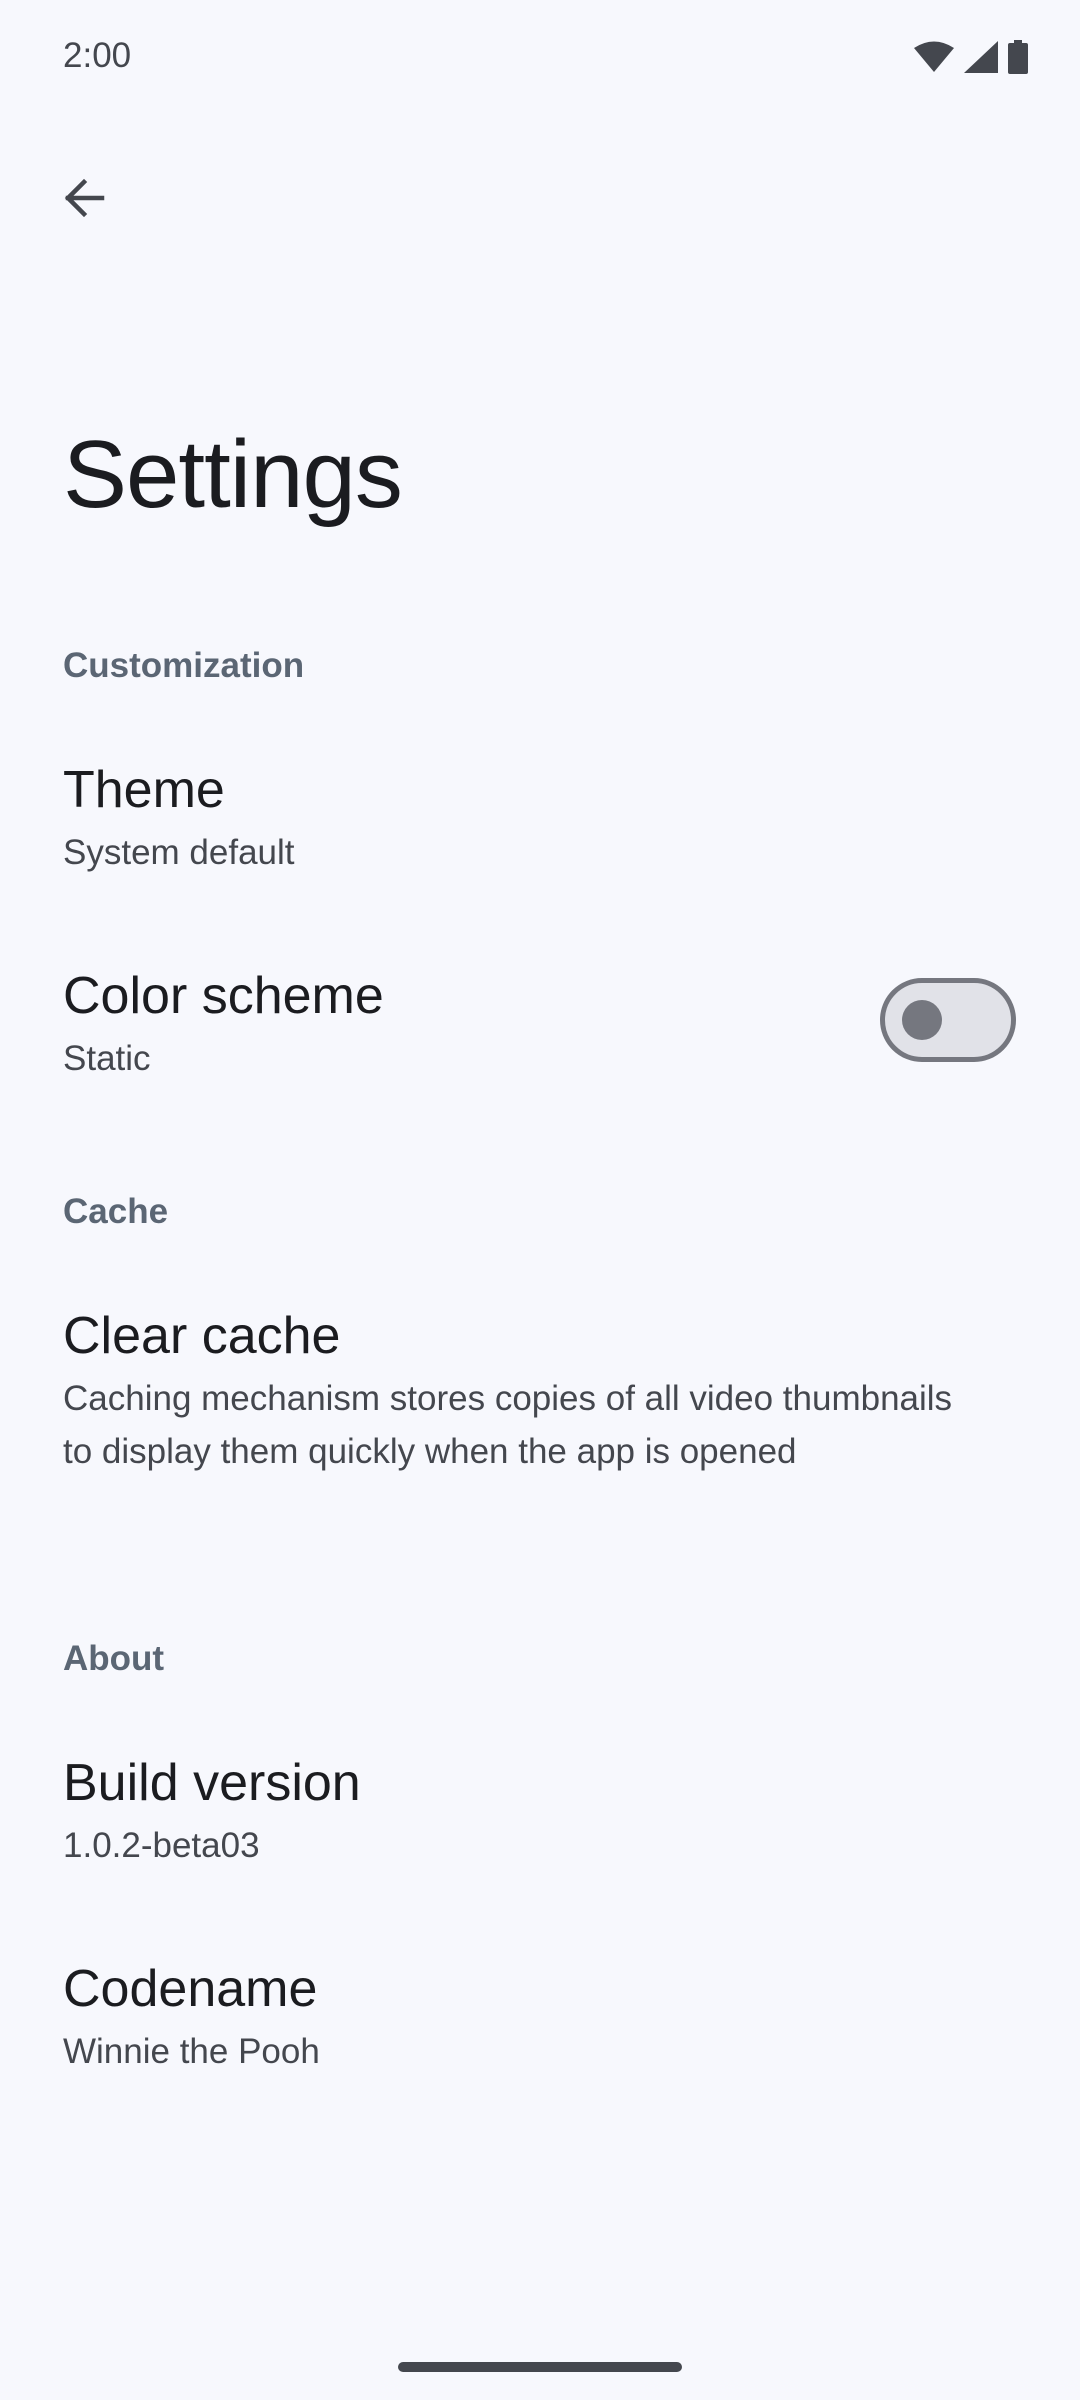  I want to click on page-title: Settings, so click(233, 474).